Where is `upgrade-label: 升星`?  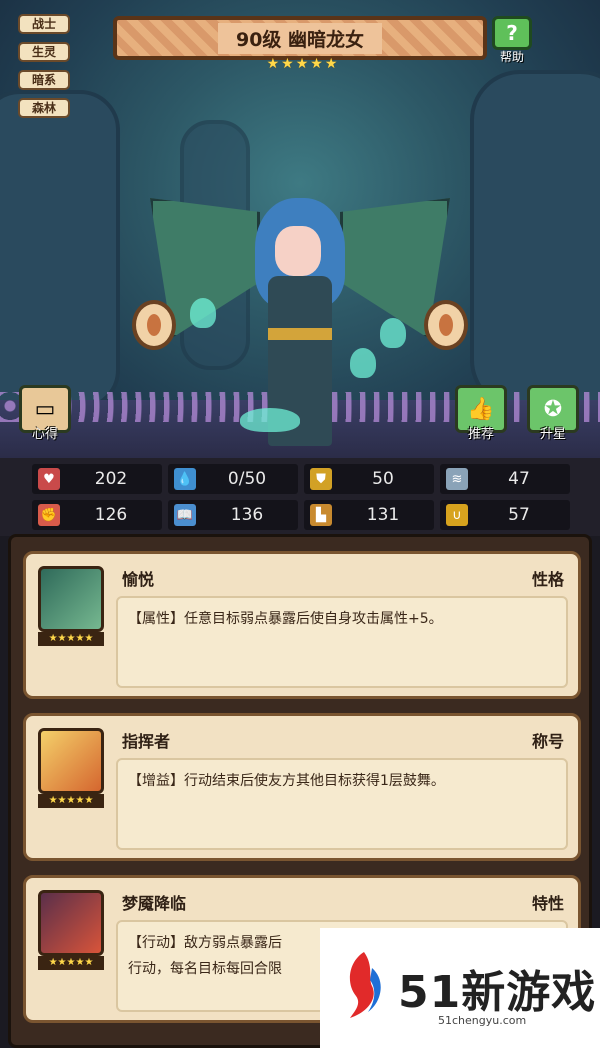
upgrade-label: 升星 is located at coordinates (552, 434).